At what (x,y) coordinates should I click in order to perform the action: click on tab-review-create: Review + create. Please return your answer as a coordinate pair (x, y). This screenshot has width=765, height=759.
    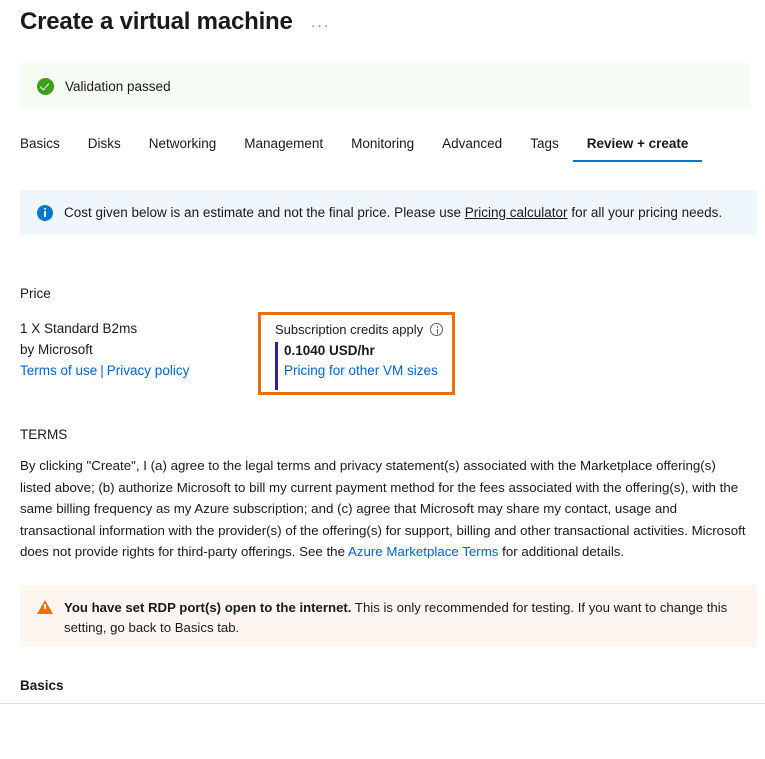
    Looking at the image, I should click on (637, 149).